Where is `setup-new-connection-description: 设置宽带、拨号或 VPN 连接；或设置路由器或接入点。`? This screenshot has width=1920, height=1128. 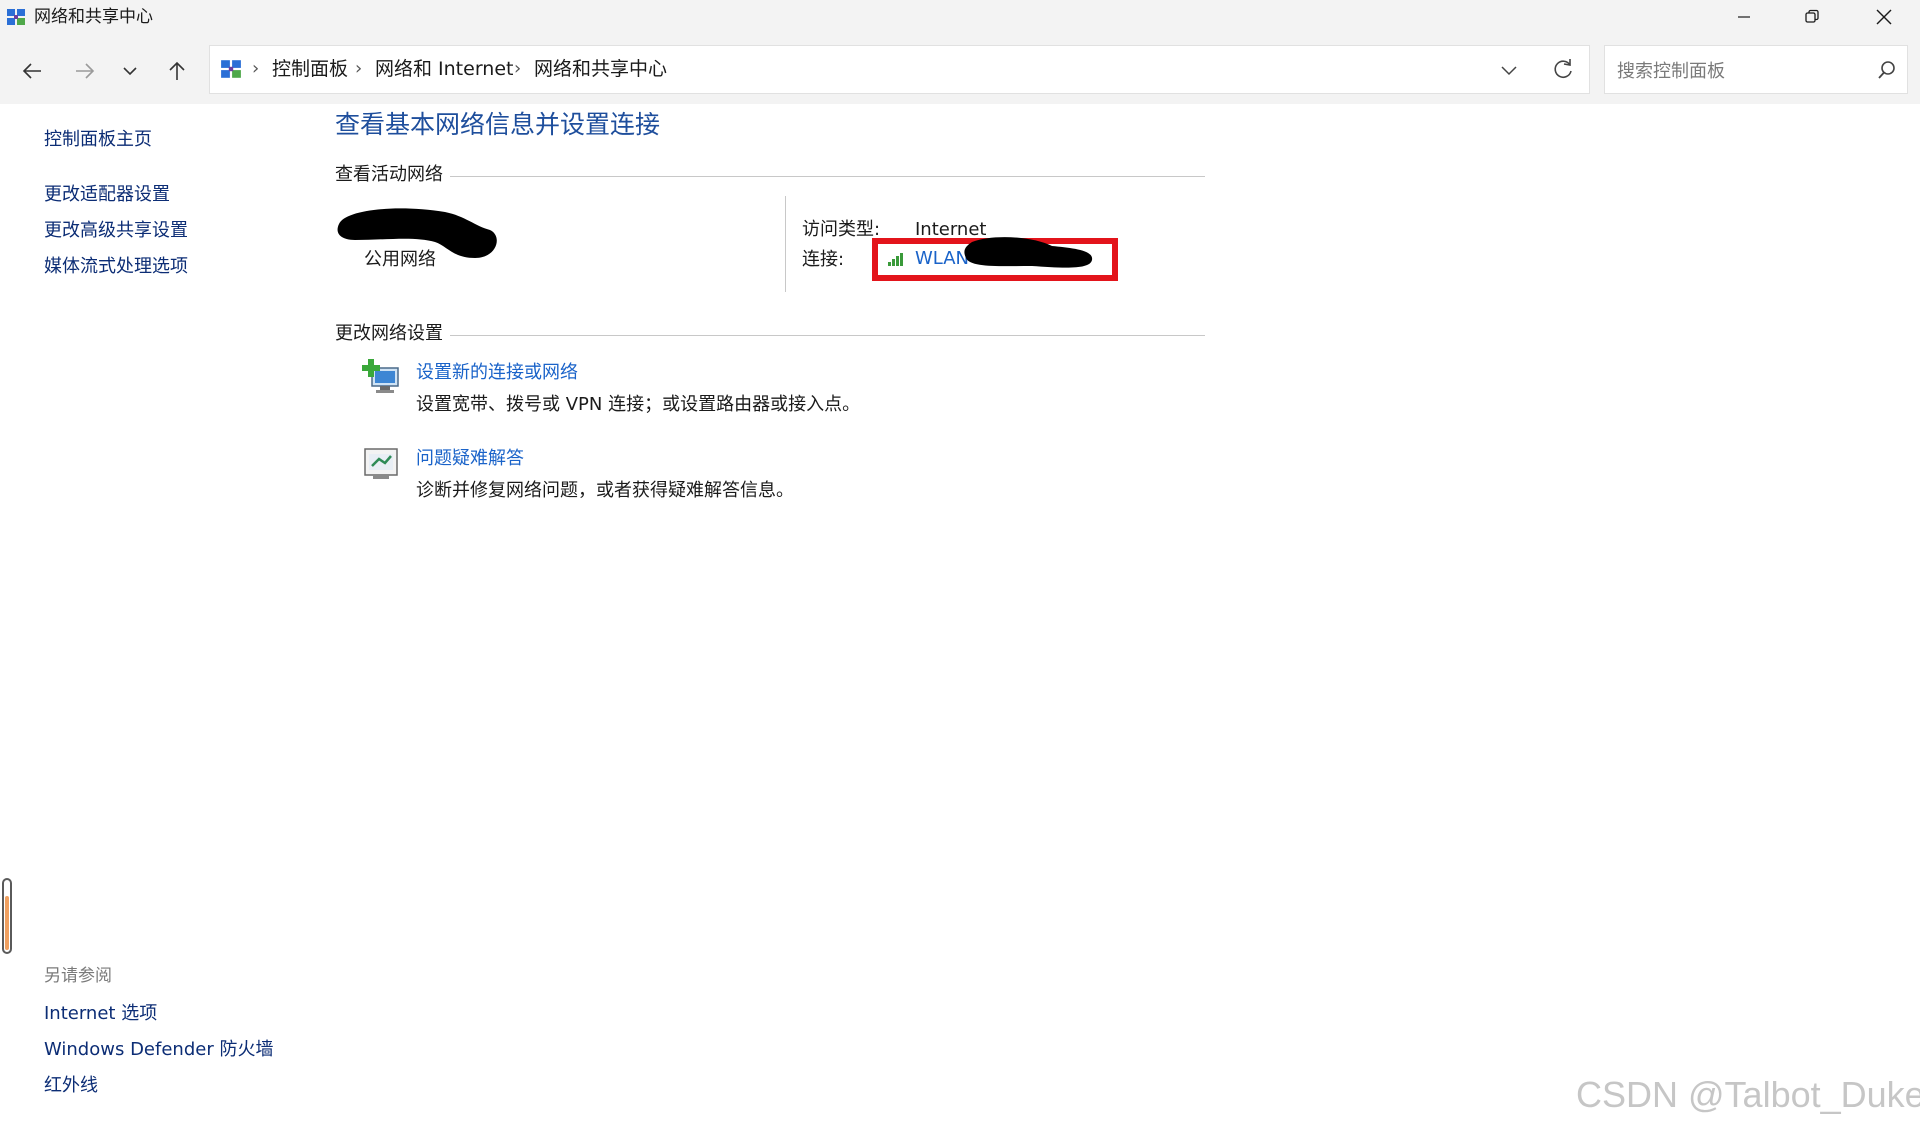 setup-new-connection-description: 设置宽带、拨号或 VPN 连接；或设置路由器或接入点。 is located at coordinates (638, 404).